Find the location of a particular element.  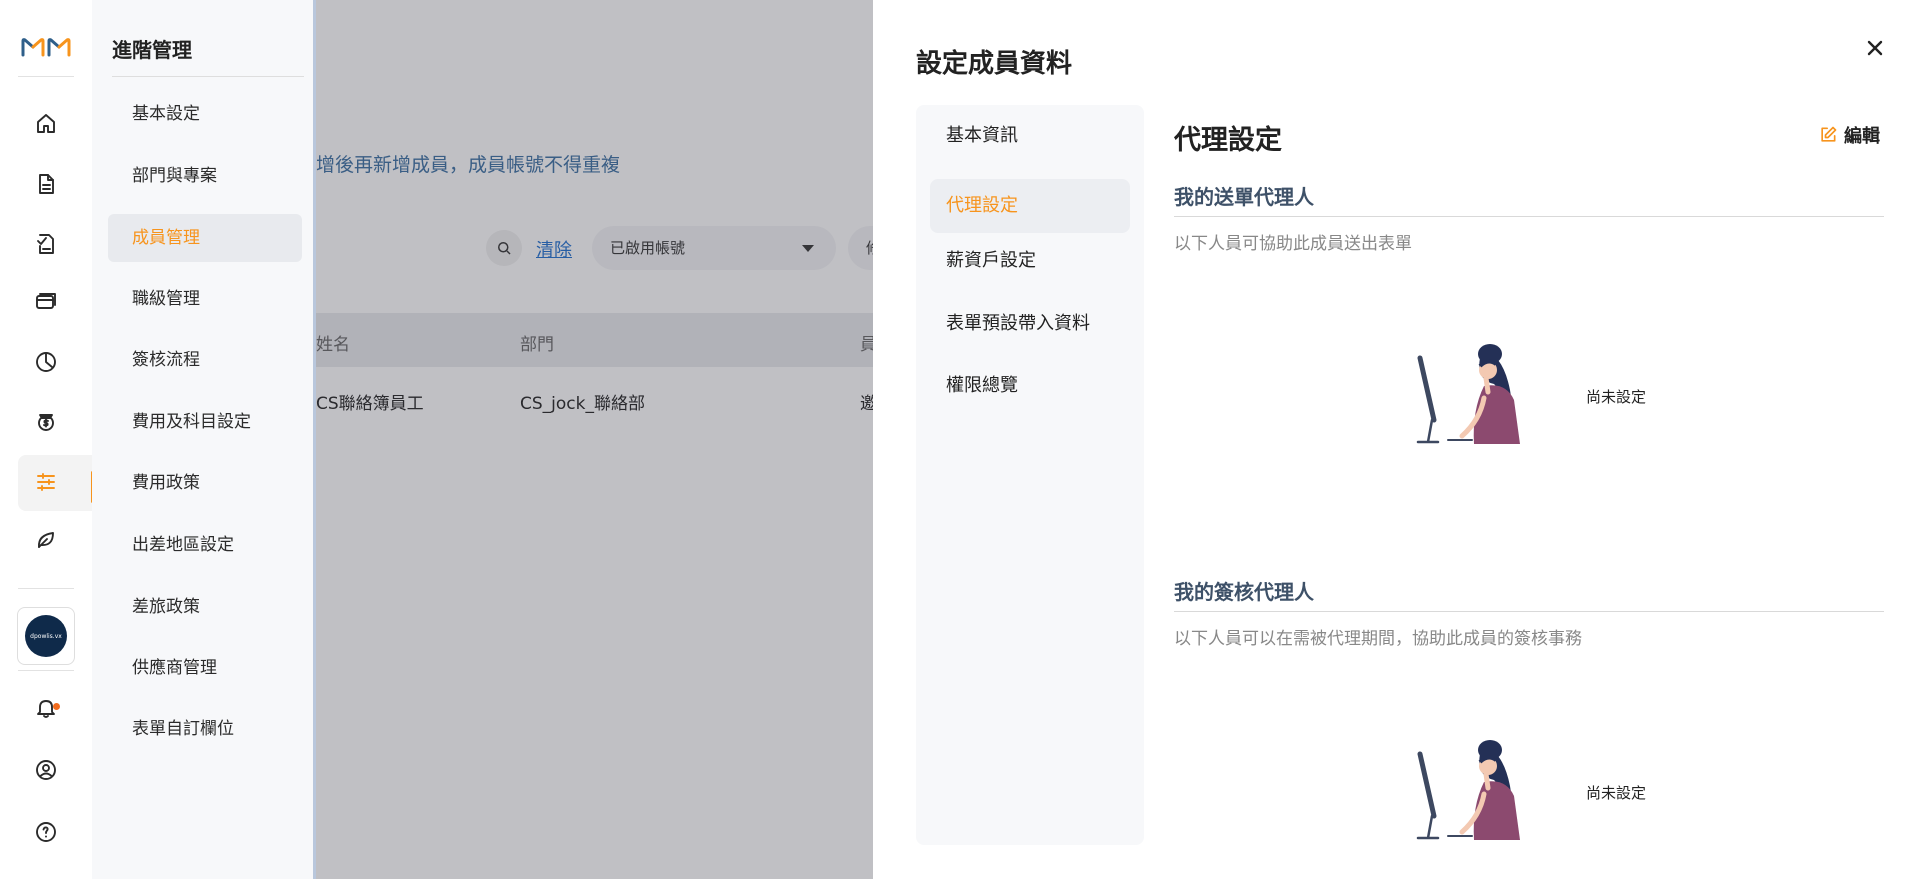

edit-icon is located at coordinates (1829, 134).